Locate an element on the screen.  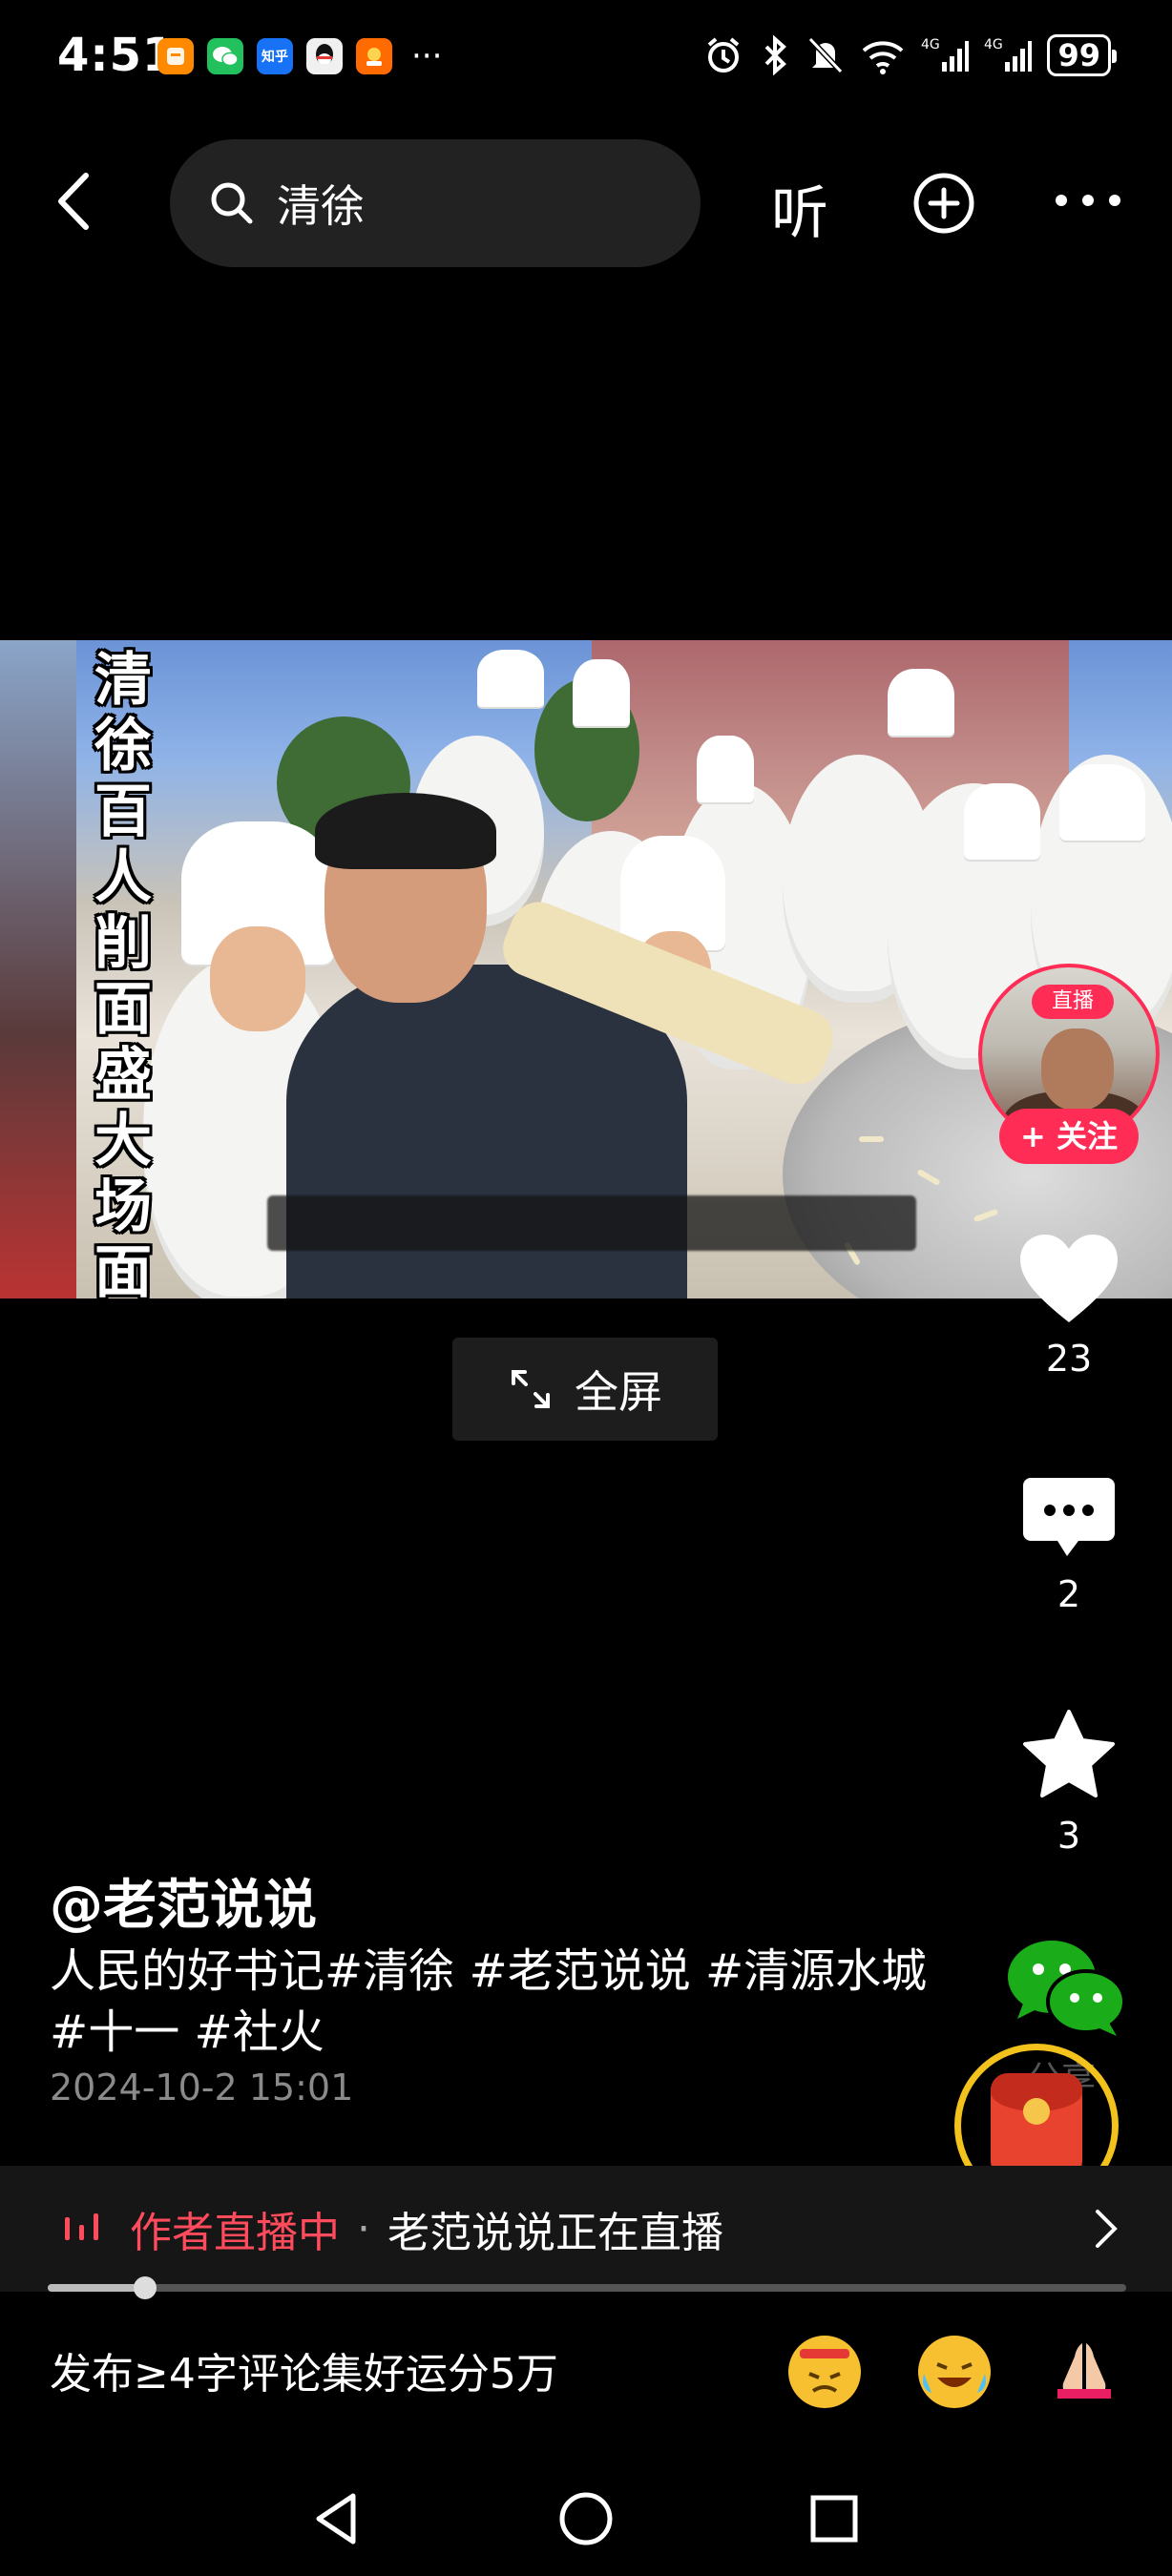
chevron-right-icon is located at coordinates (1107, 2229).